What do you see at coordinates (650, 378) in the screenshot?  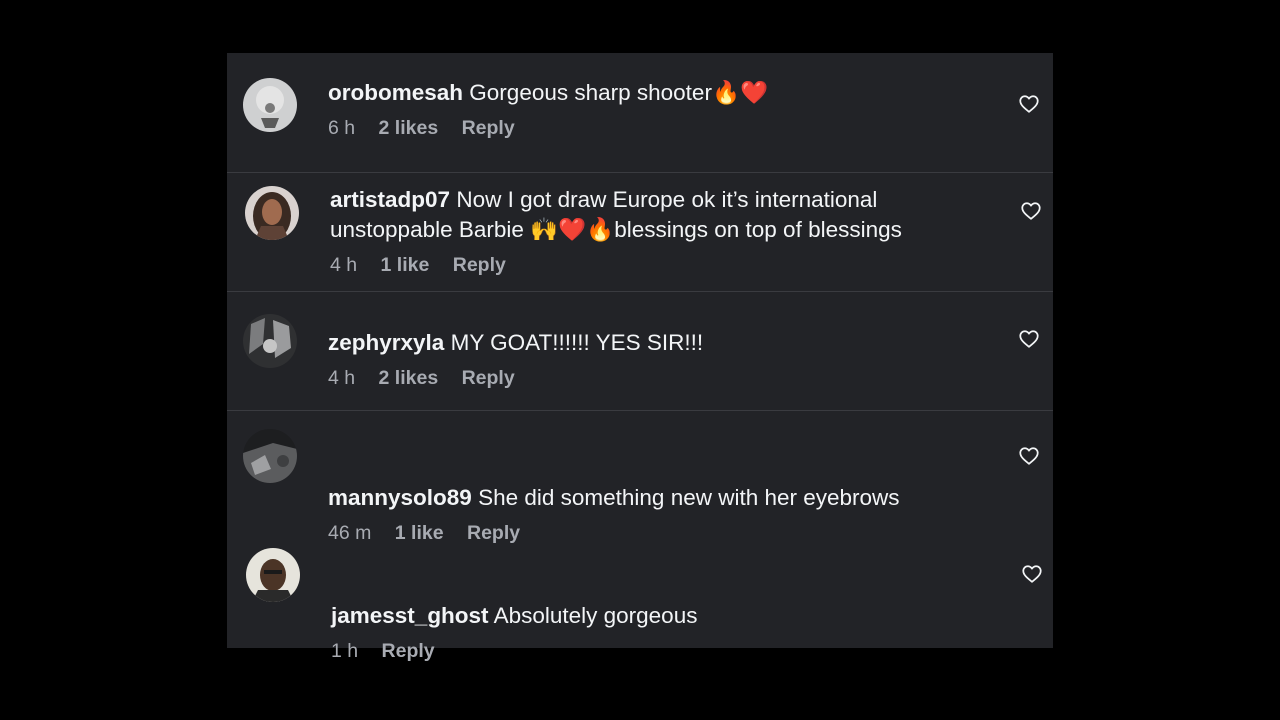 I see `comment-meta: 4 h 2 likes Reply` at bounding box center [650, 378].